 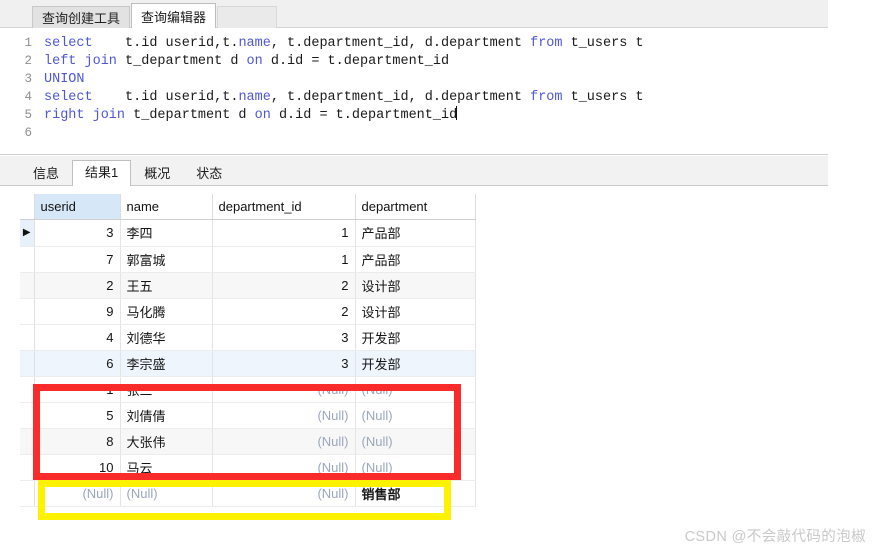 What do you see at coordinates (77, 415) in the screenshot?
I see `row-cell-userid: 5` at bounding box center [77, 415].